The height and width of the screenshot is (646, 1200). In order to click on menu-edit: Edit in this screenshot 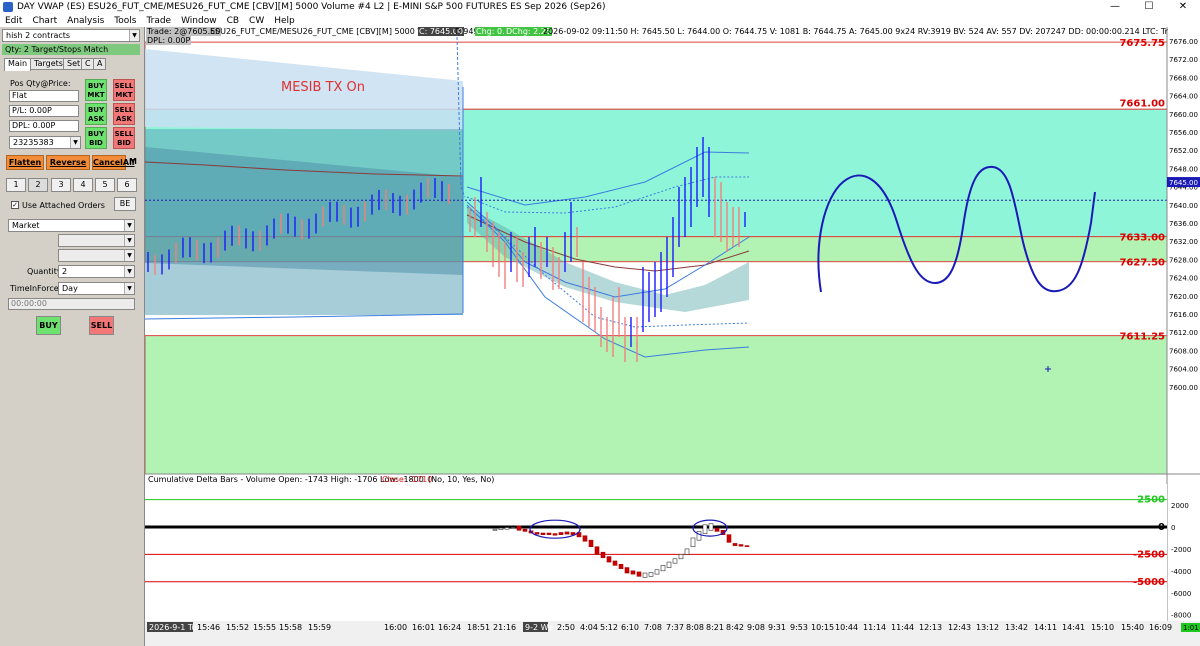, I will do `click(13, 21)`.